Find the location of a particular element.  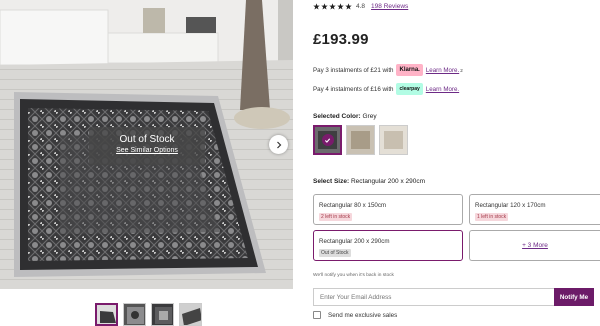

size-option-80x150: Rectangular 80 x 150cm 2 left in stock is located at coordinates (388, 209).